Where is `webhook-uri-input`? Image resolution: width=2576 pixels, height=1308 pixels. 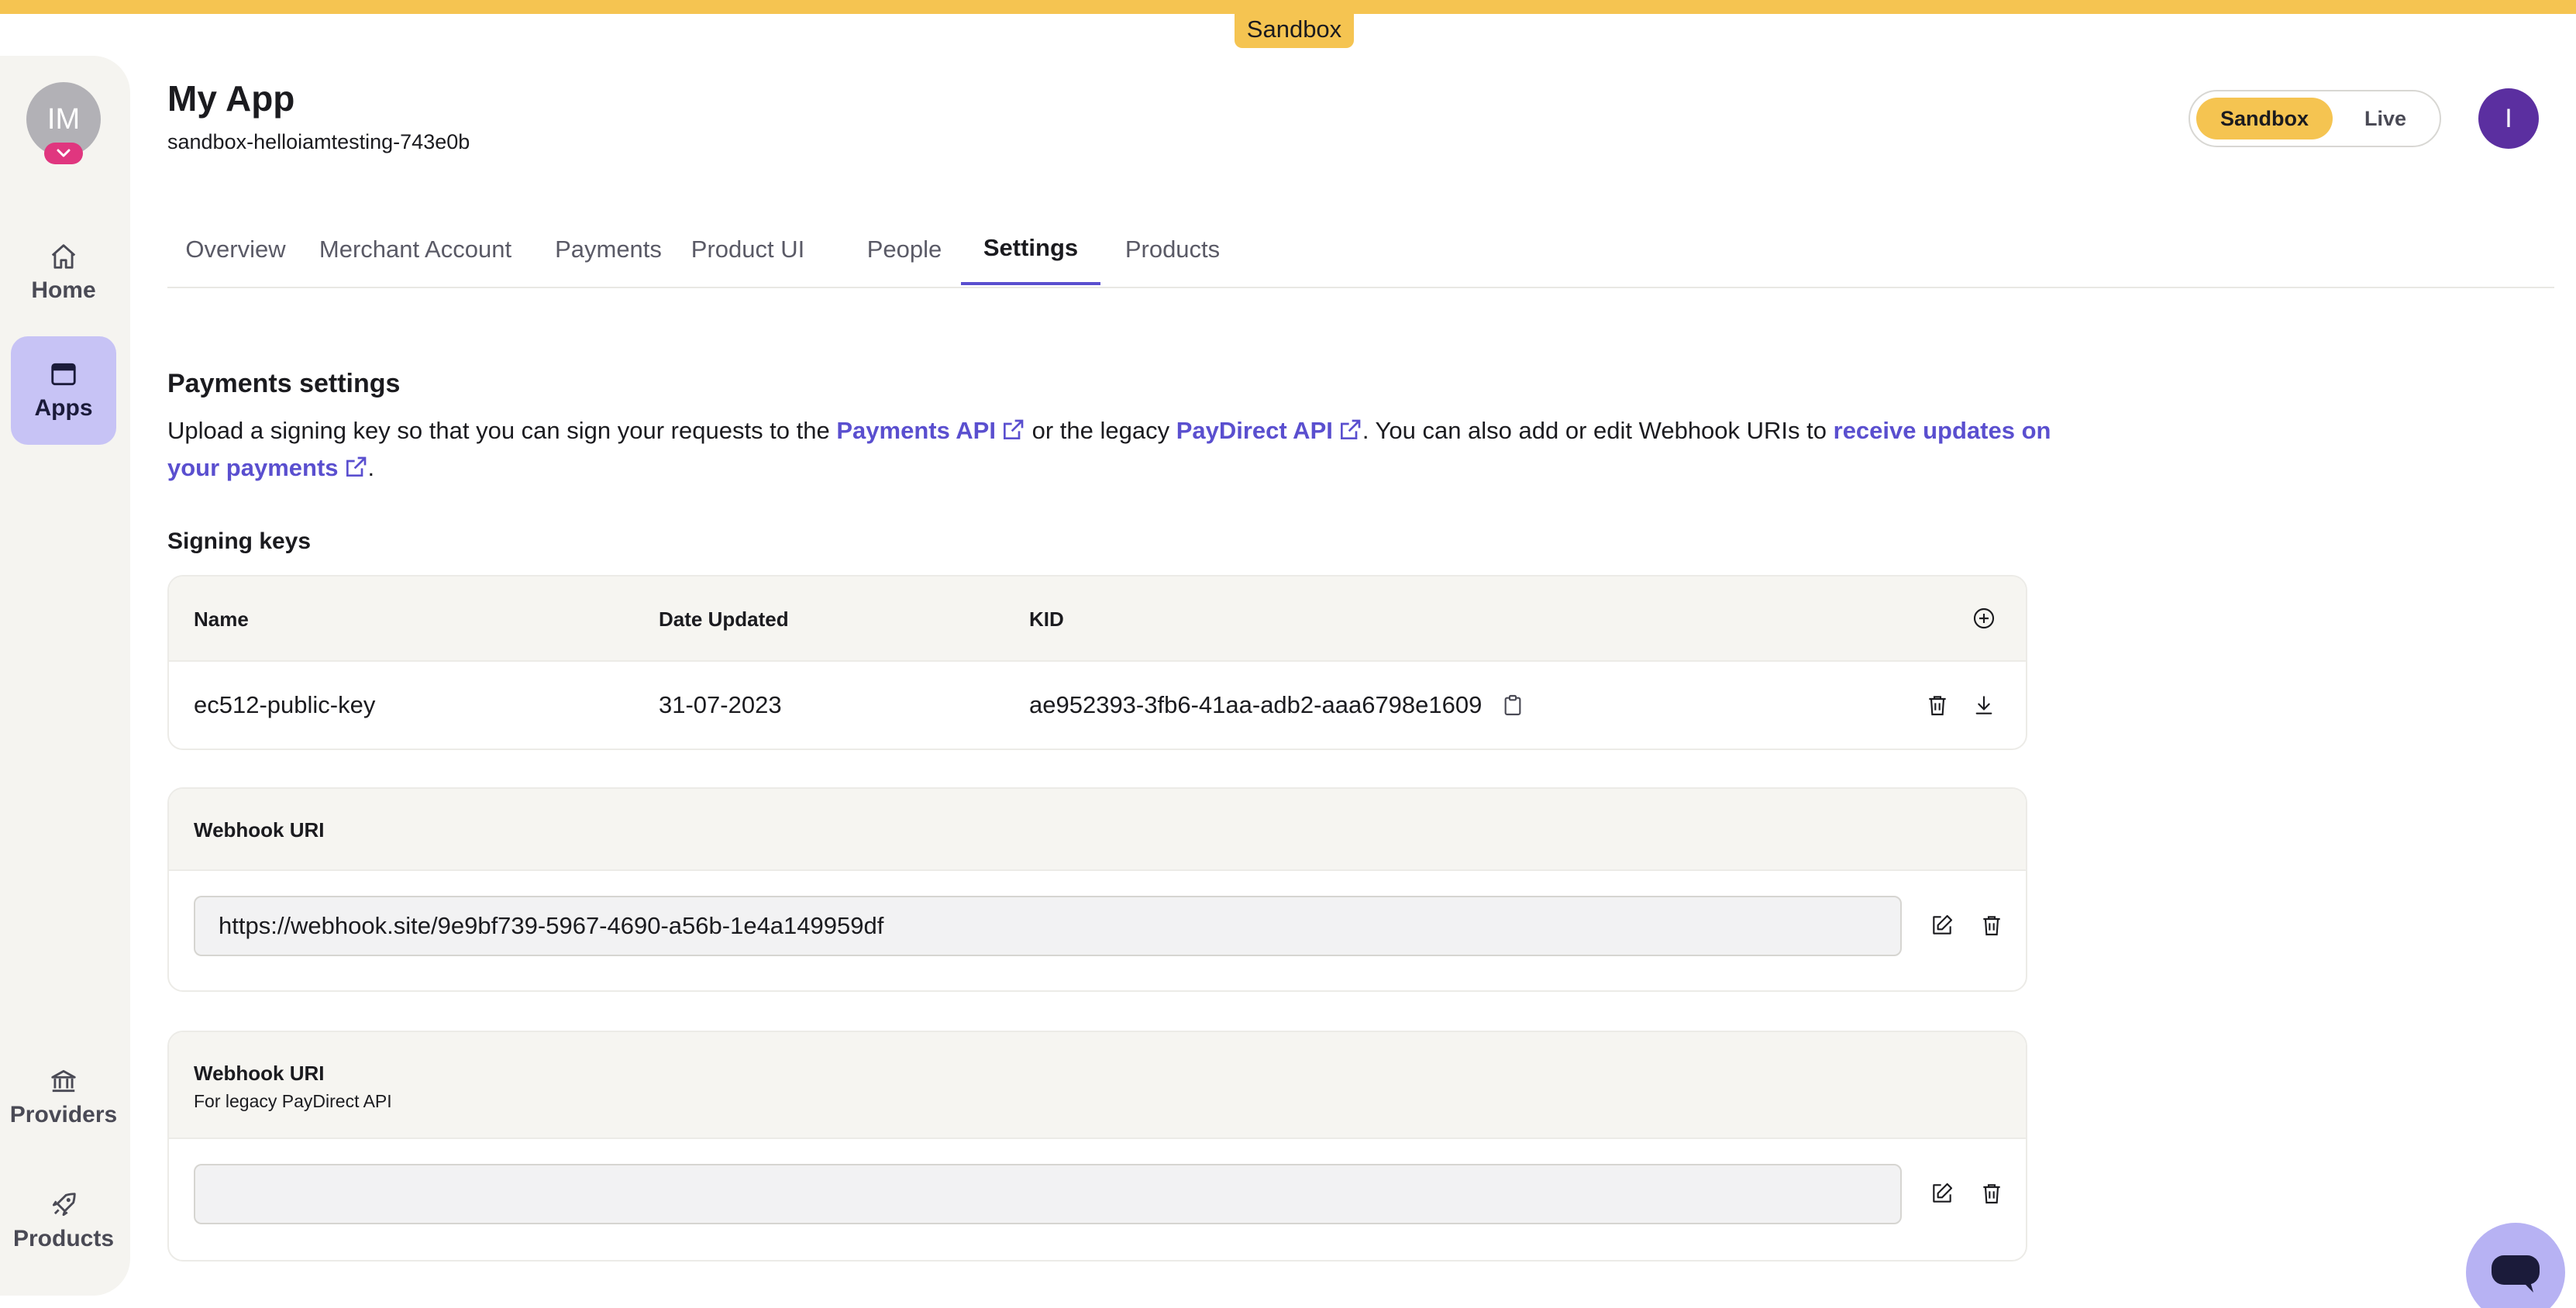 webhook-uri-input is located at coordinates (1048, 926).